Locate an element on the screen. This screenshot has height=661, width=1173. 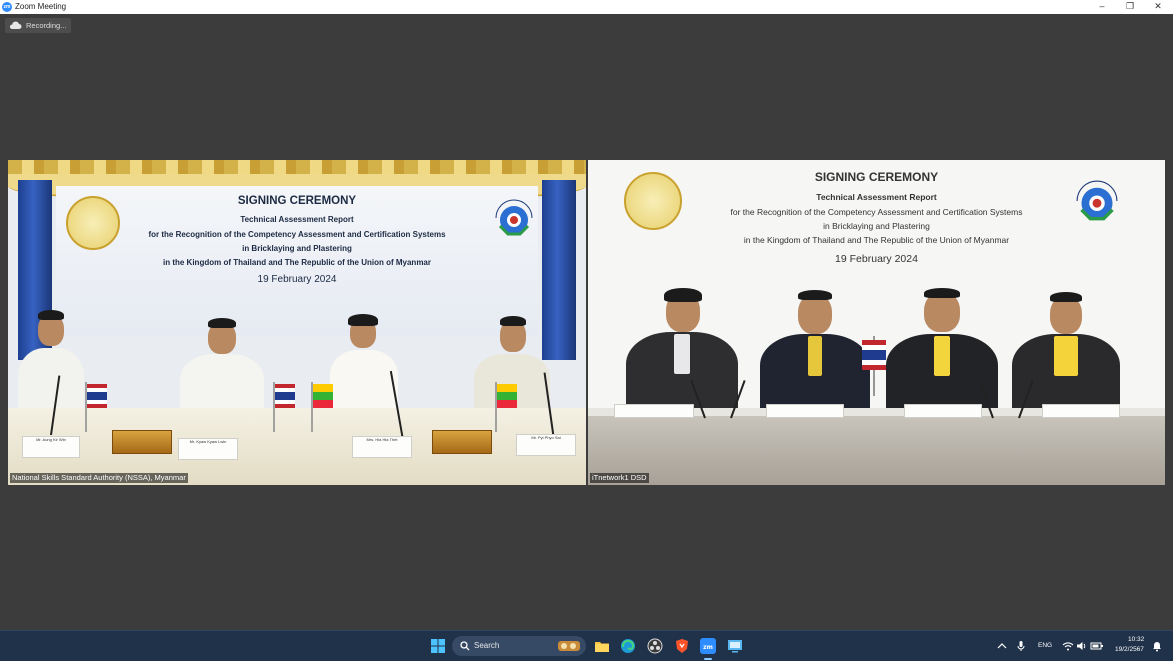
window-title: Zoom Meeting is located at coordinates (41, 6).